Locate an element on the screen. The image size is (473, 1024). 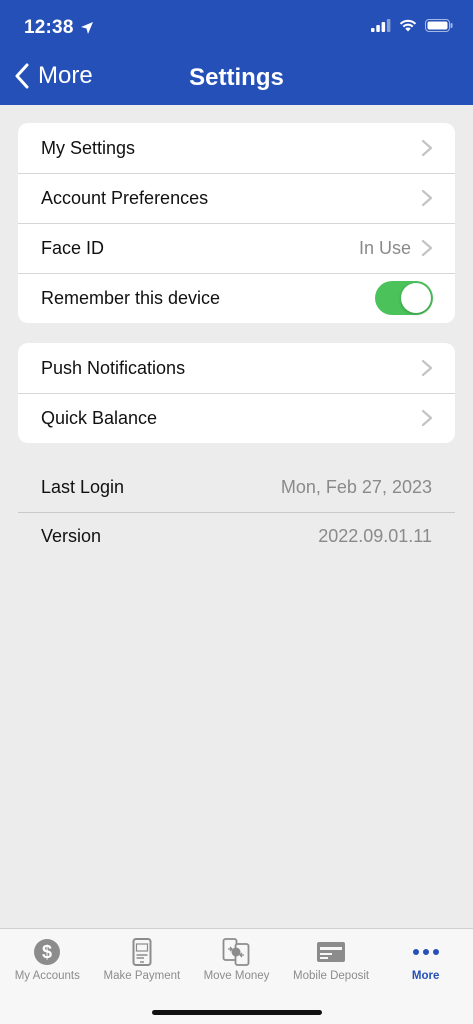
row-label: My Settings is located at coordinates (88, 147).